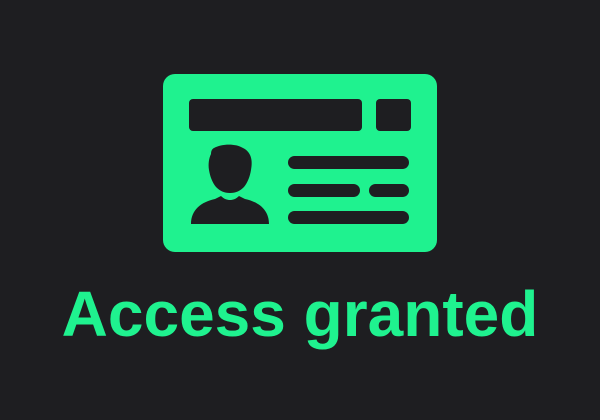 The height and width of the screenshot is (420, 600). I want to click on status-message: Access granted, so click(300, 314).